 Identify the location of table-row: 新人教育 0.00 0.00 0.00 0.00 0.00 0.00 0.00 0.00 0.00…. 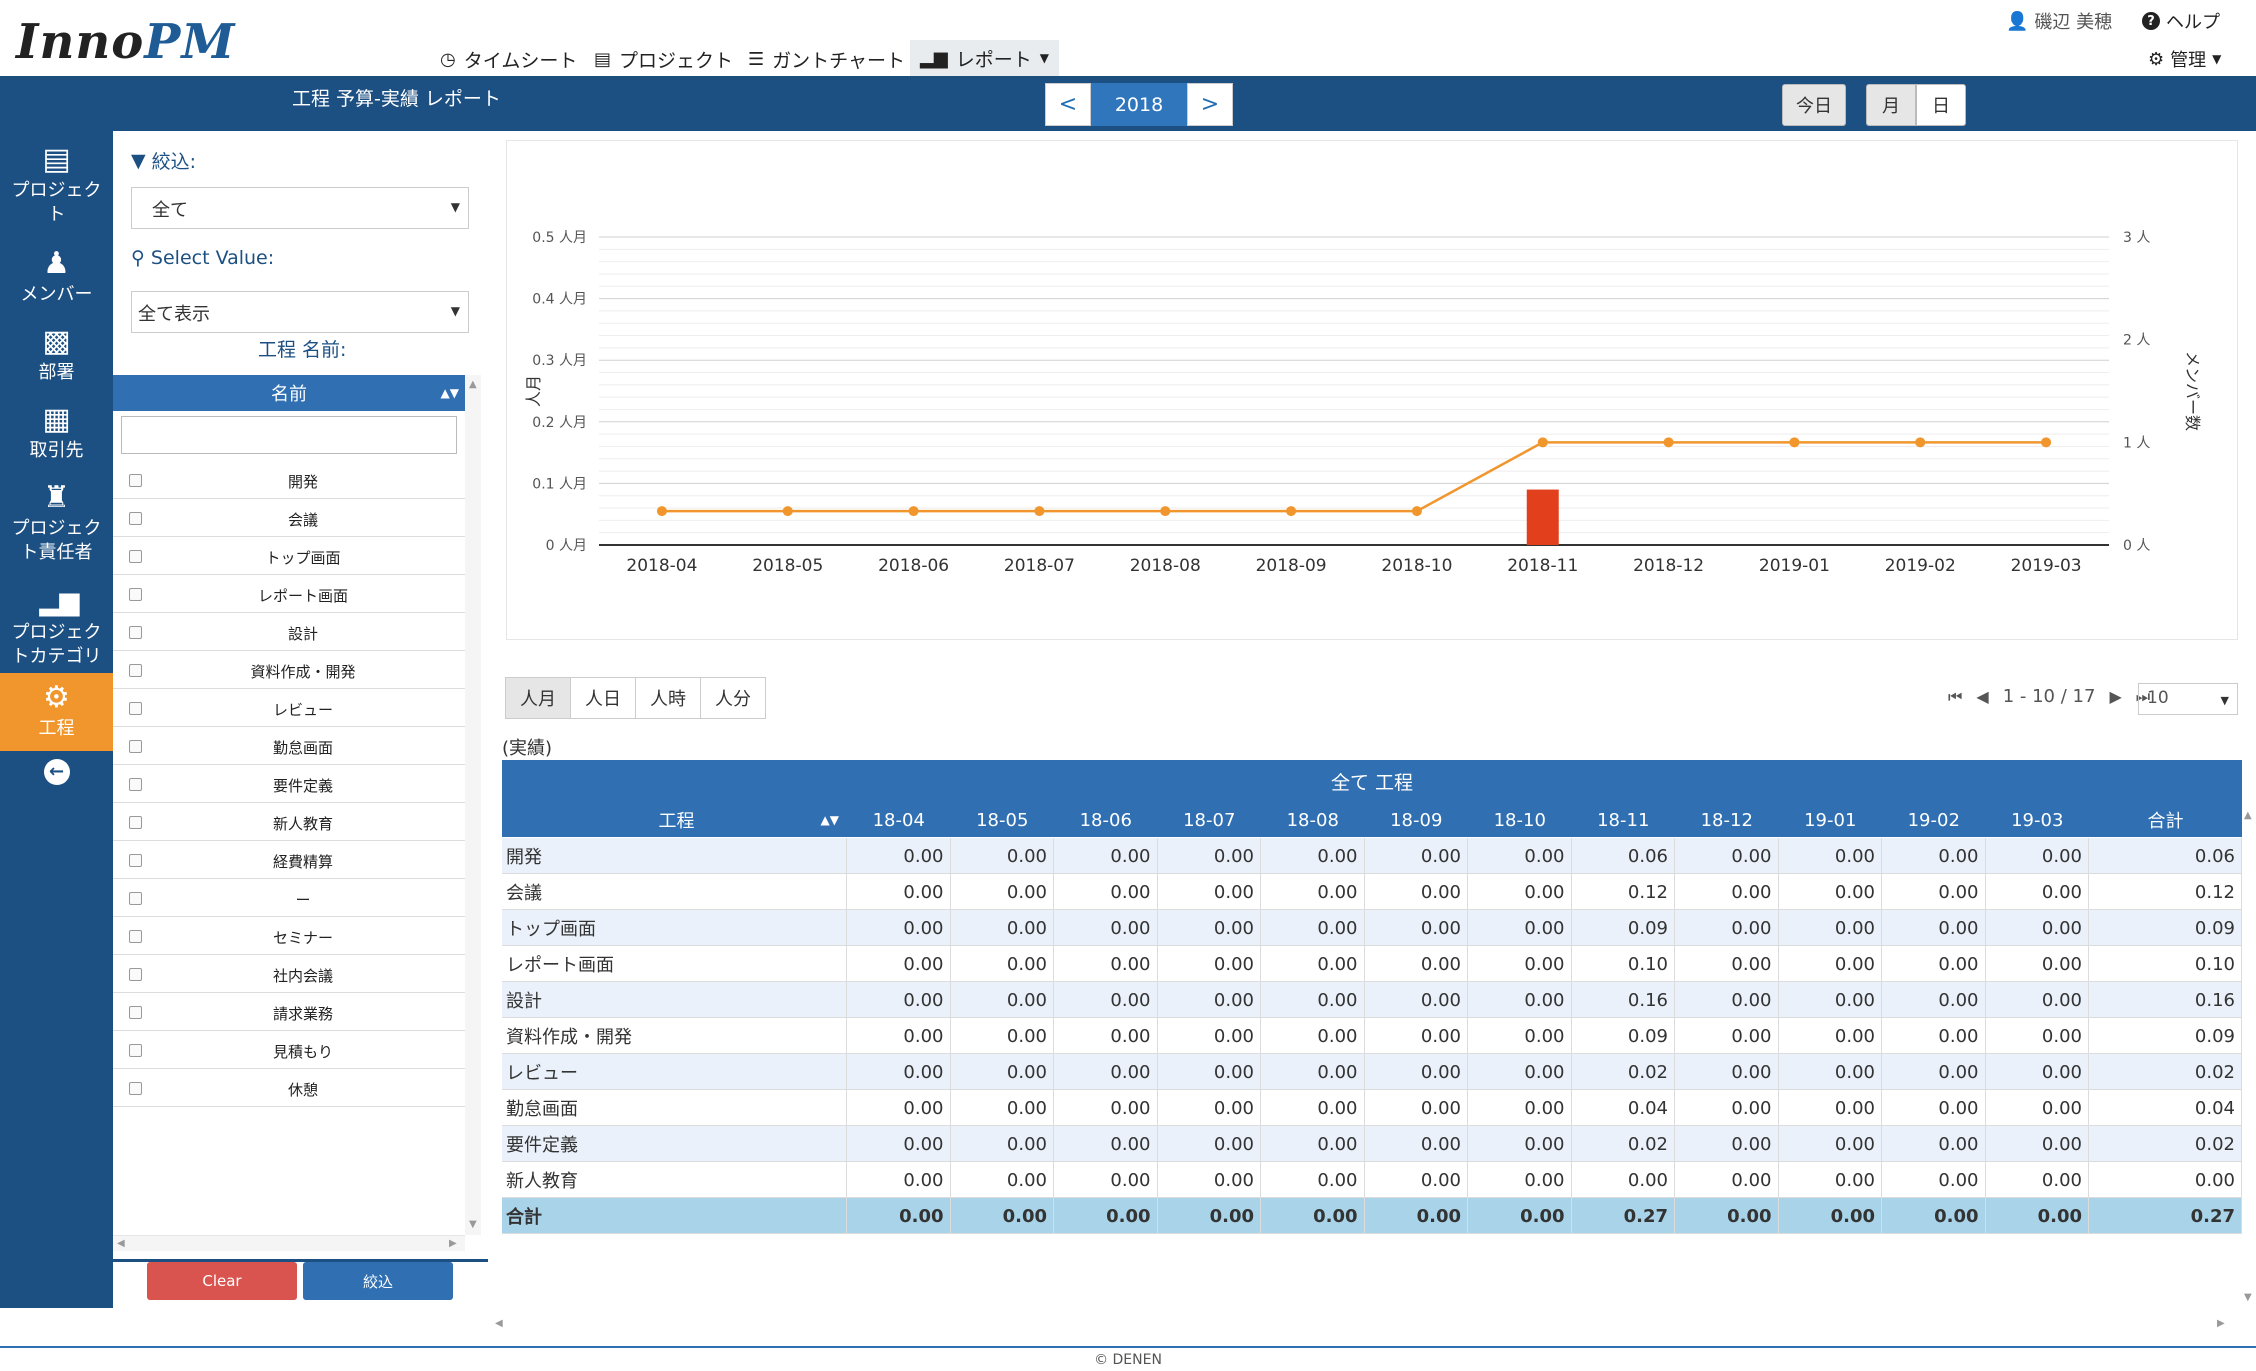
(1372, 1180).